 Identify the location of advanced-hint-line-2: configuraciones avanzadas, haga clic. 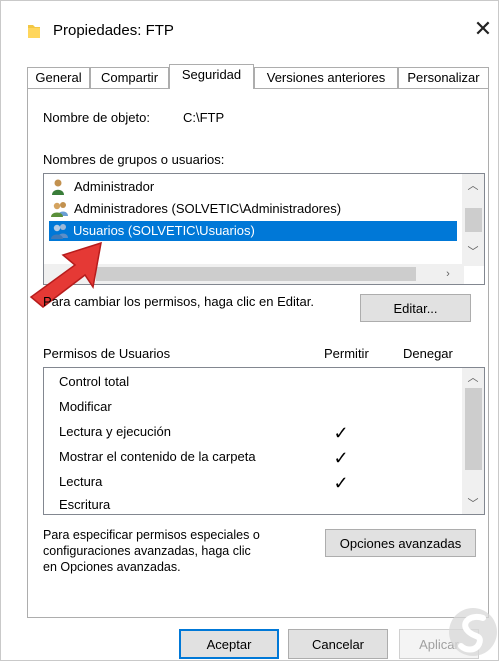
(147, 551).